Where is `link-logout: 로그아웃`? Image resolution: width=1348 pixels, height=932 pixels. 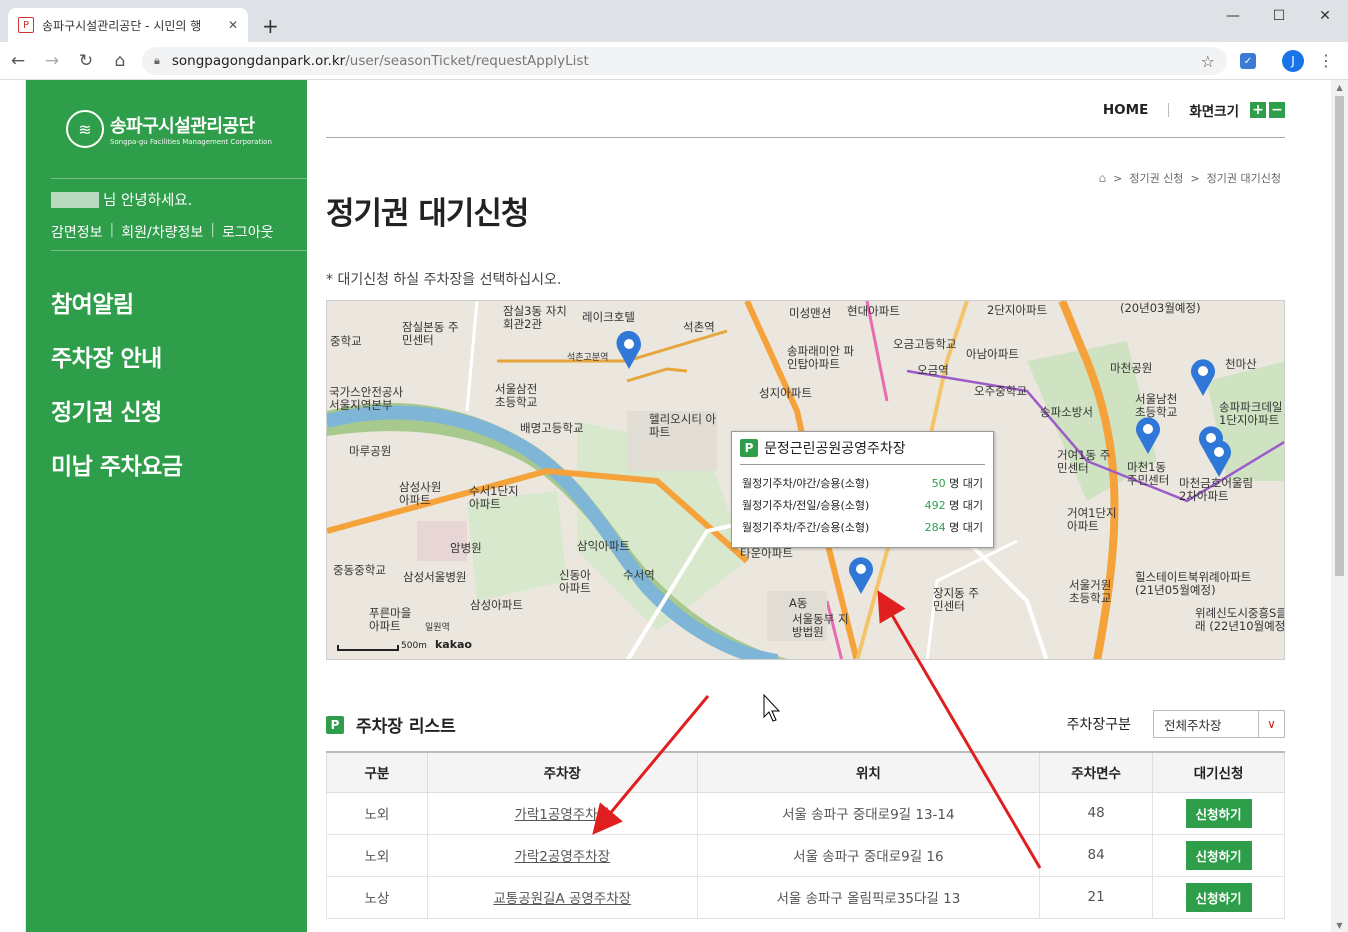
link-logout: 로그아웃 is located at coordinates (248, 232).